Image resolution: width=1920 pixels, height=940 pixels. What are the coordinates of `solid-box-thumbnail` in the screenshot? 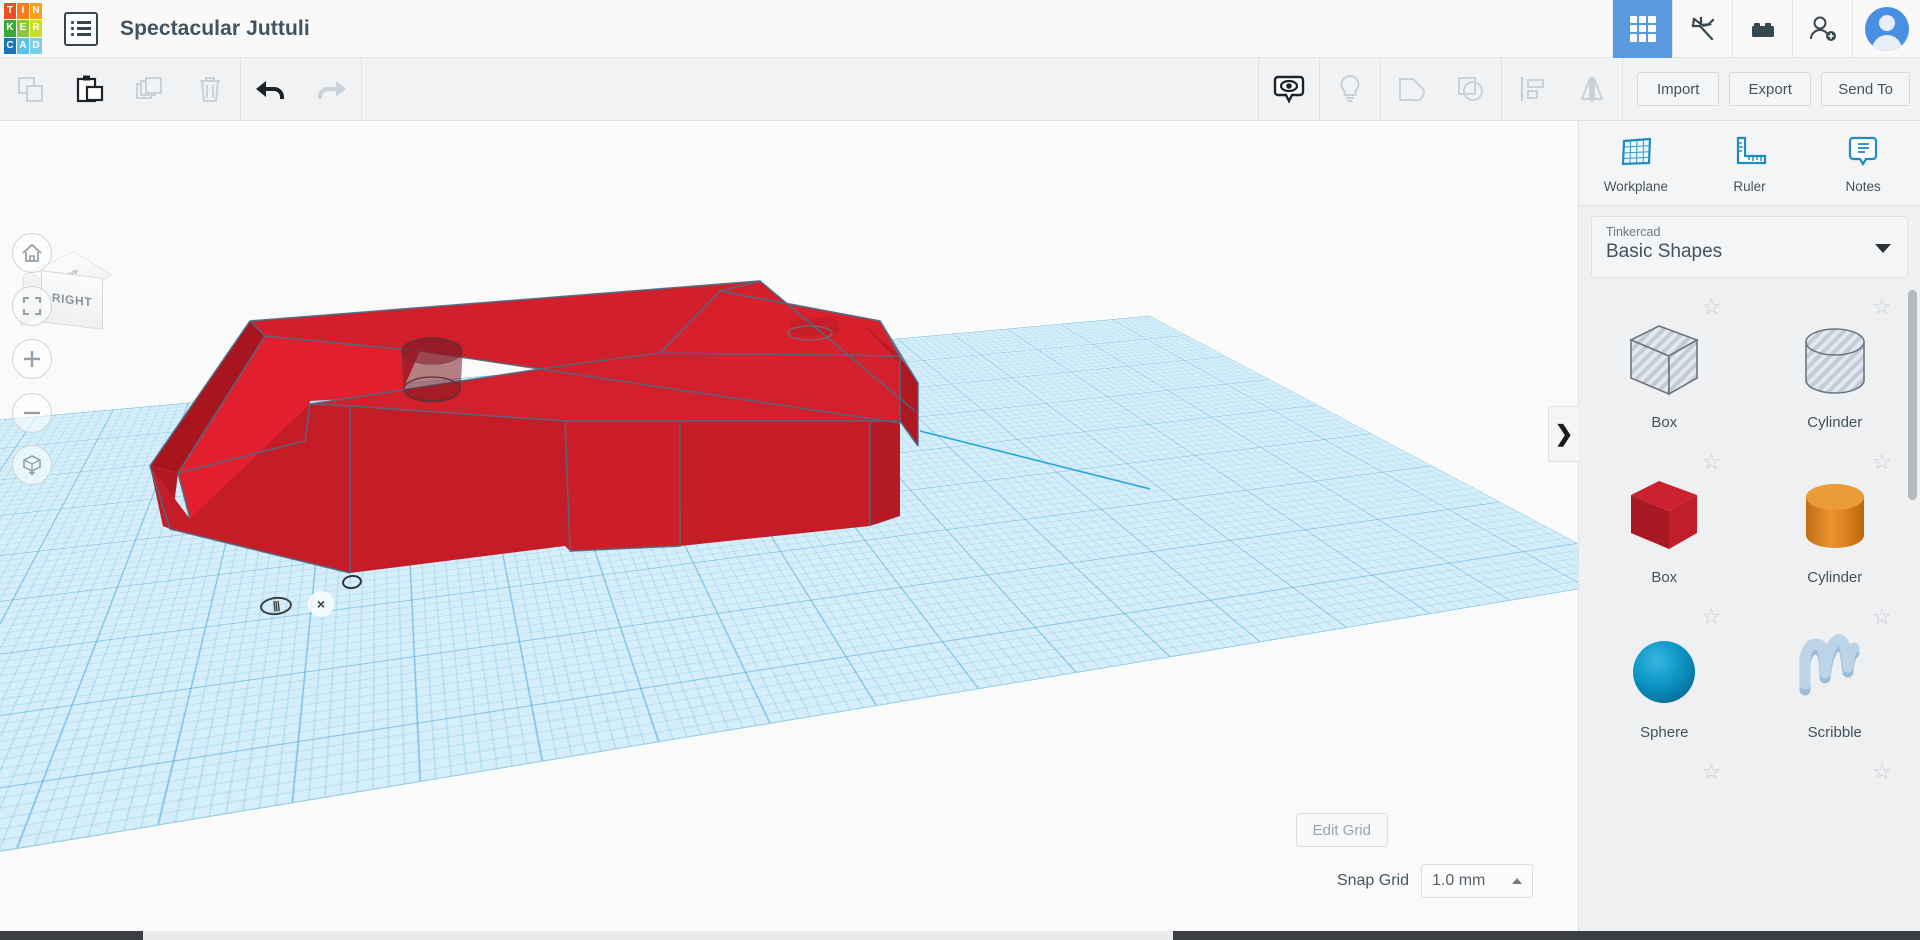 It's located at (1664, 516).